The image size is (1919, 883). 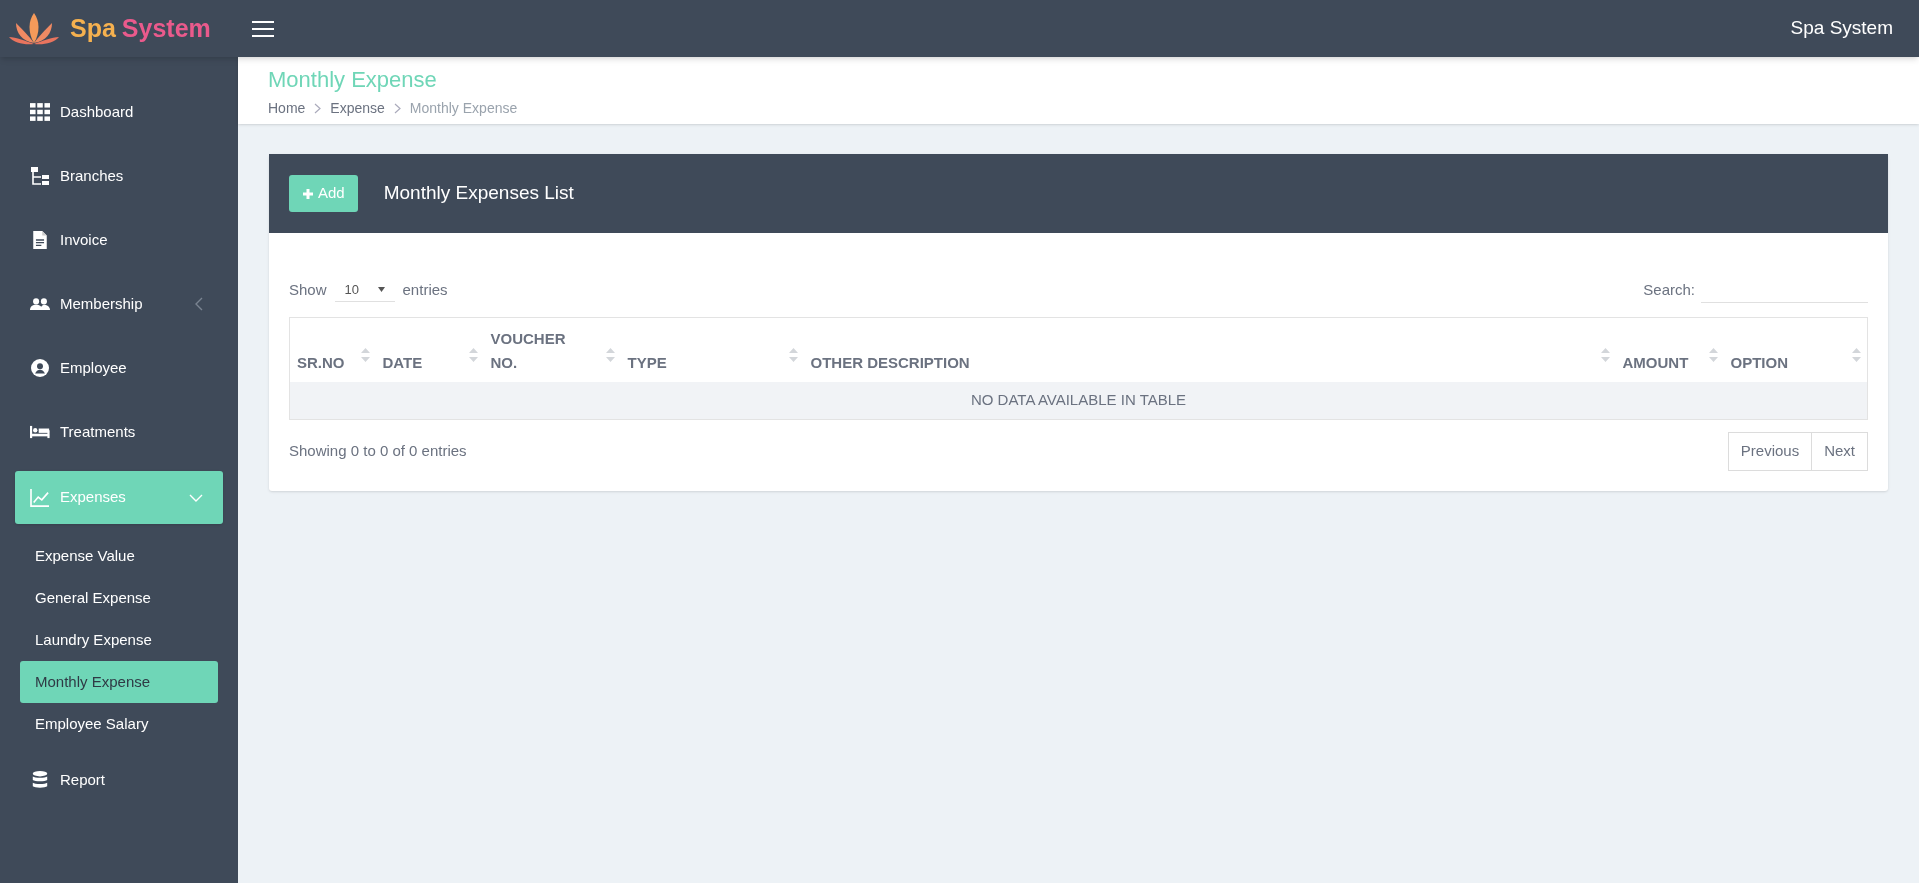 I want to click on bed-icon, so click(x=40, y=432).